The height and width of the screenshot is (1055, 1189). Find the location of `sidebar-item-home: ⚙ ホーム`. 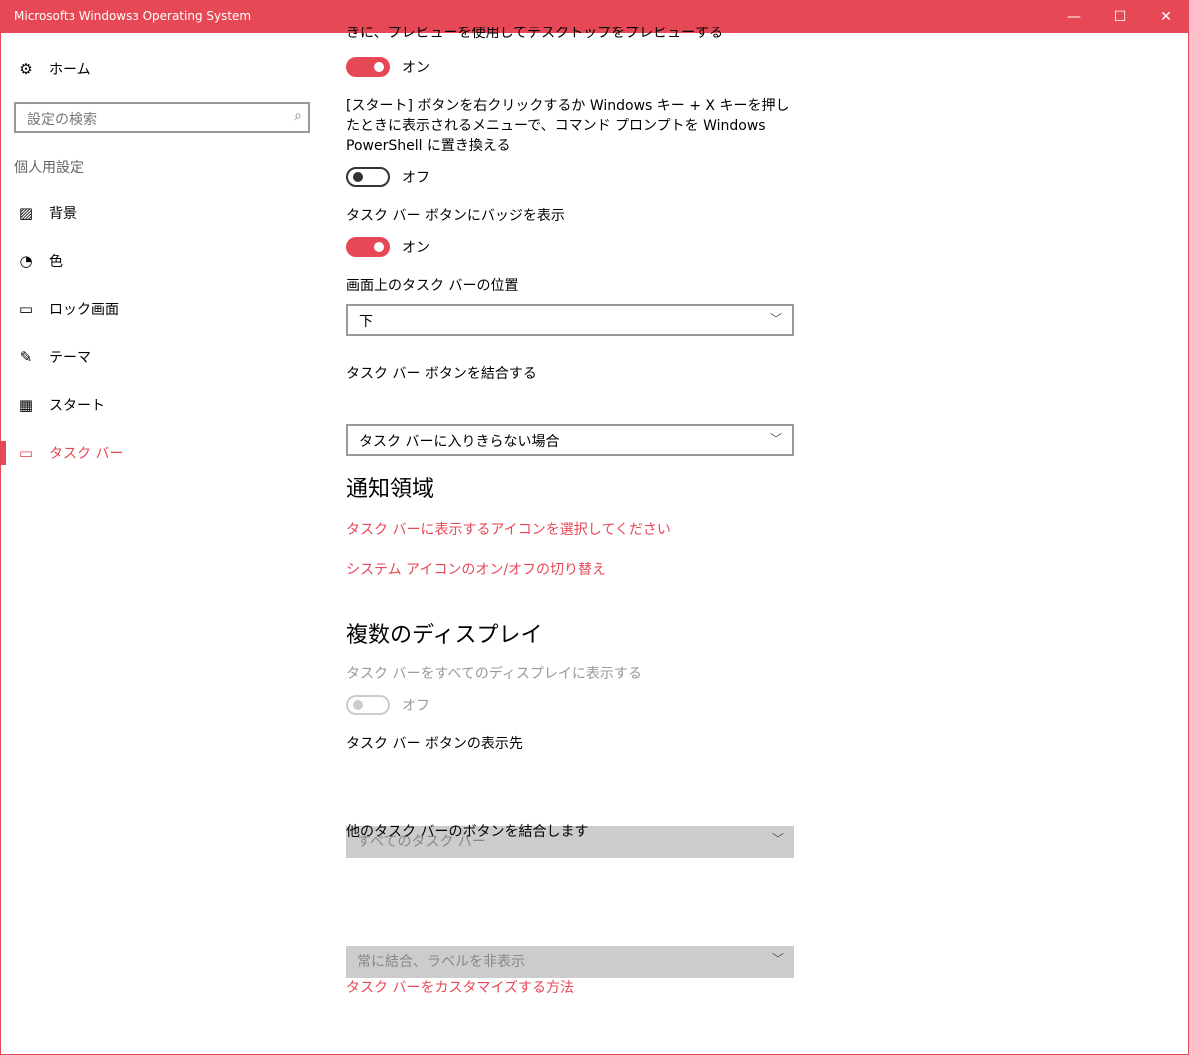

sidebar-item-home: ⚙ ホーム is located at coordinates (161, 69).